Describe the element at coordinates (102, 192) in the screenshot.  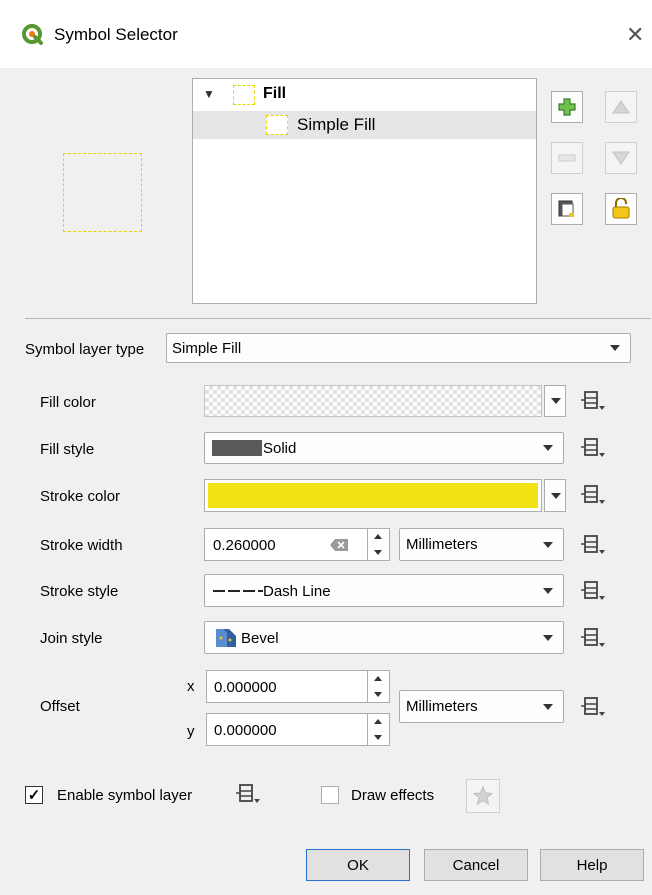
I see `symbol-preview` at that location.